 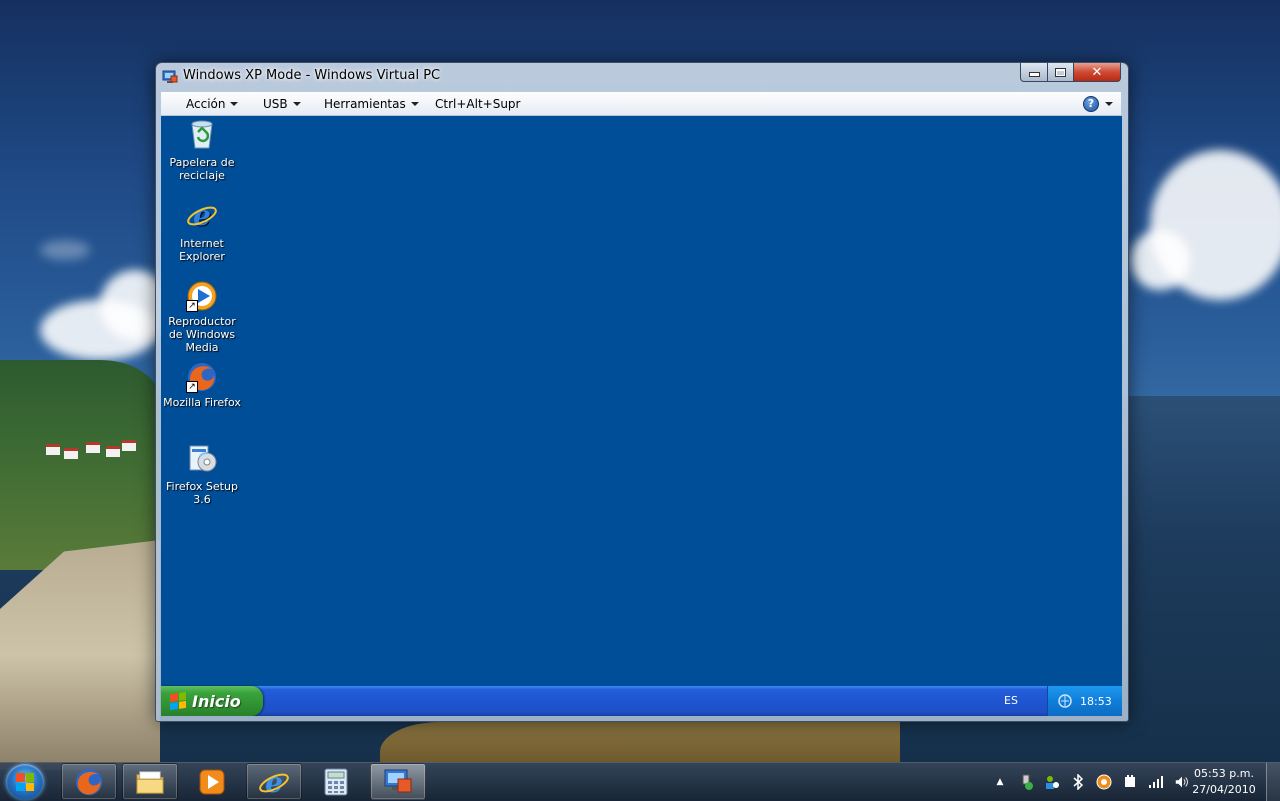 I want to click on help-button: ?, so click(x=1098, y=104).